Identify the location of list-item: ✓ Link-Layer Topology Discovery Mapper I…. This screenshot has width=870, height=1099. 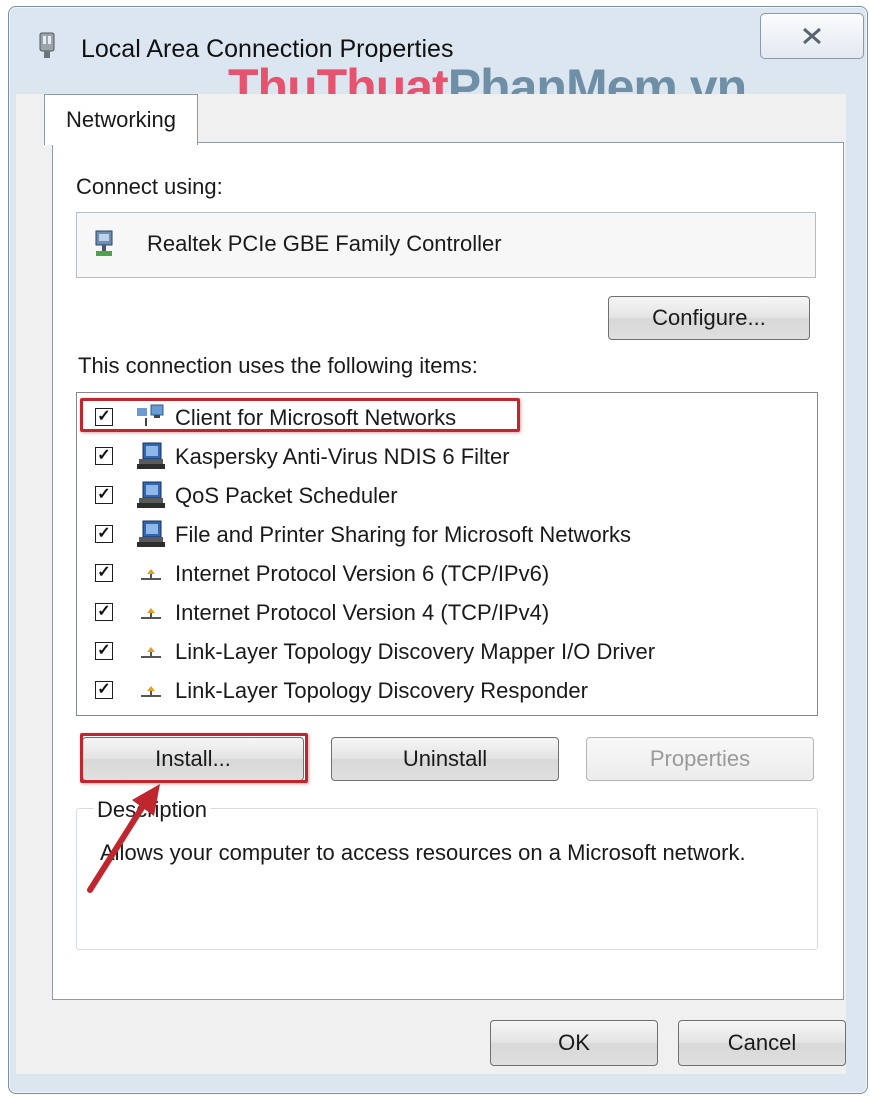
(447, 651).